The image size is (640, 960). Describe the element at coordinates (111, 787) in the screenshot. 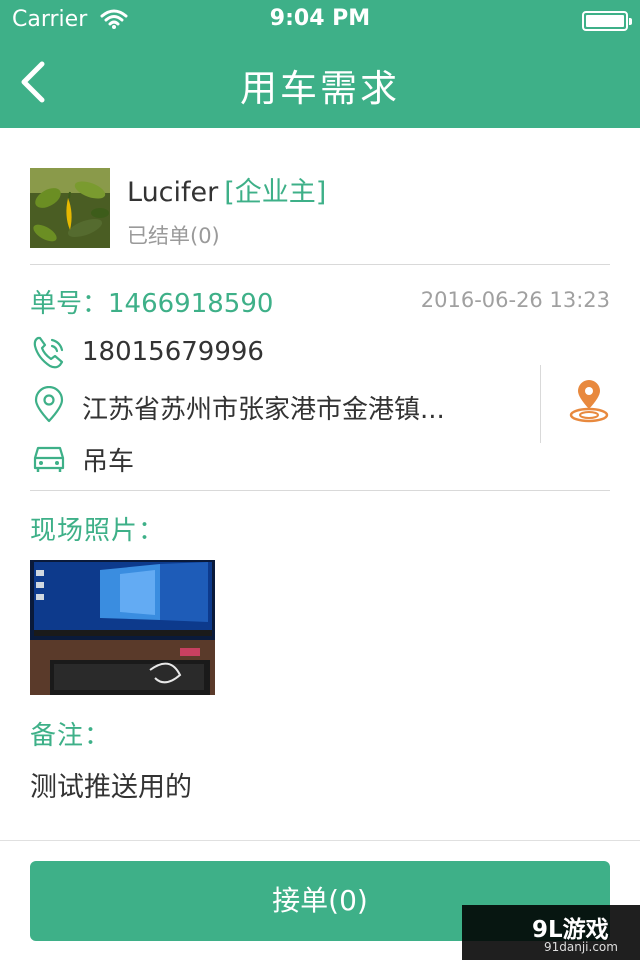

I see `remark-text: 测试推送用的` at that location.